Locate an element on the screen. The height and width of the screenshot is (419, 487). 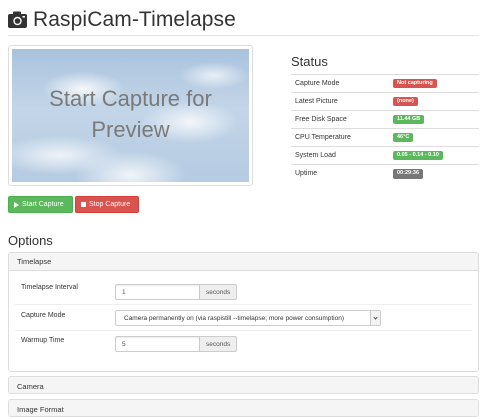
stop-icon is located at coordinates (83, 204).